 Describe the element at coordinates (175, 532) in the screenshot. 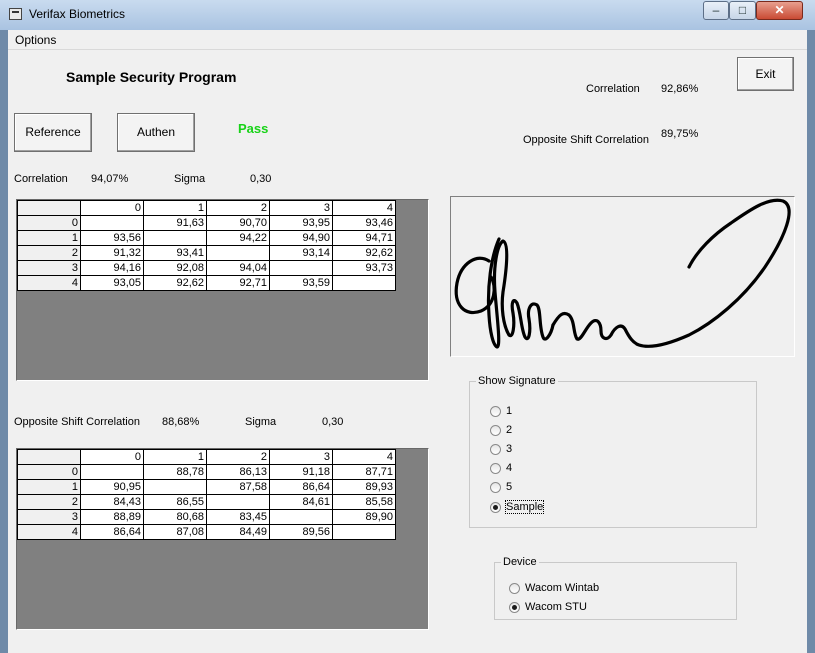

I see `table-cell: 87,08` at that location.